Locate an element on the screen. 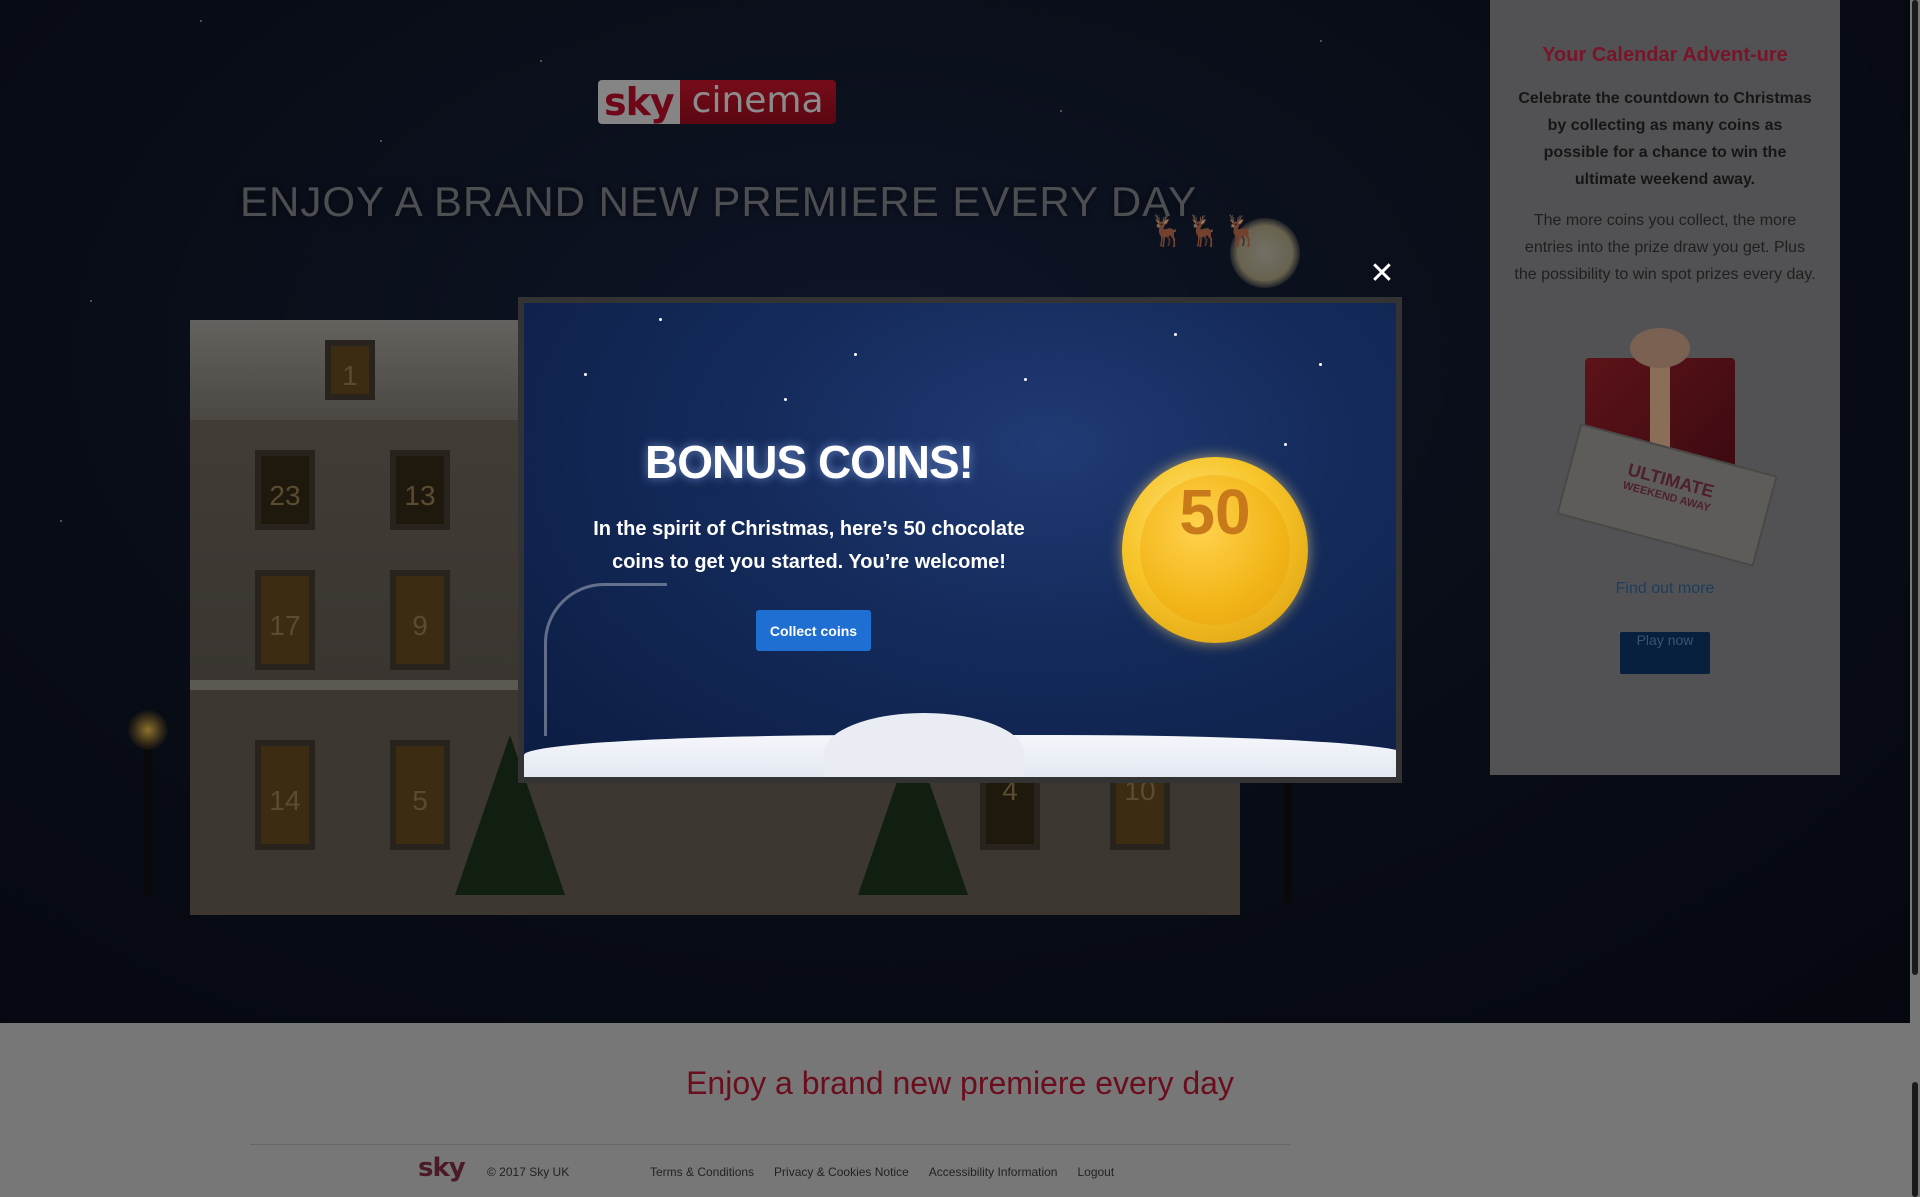  gift-bow is located at coordinates (1660, 348).